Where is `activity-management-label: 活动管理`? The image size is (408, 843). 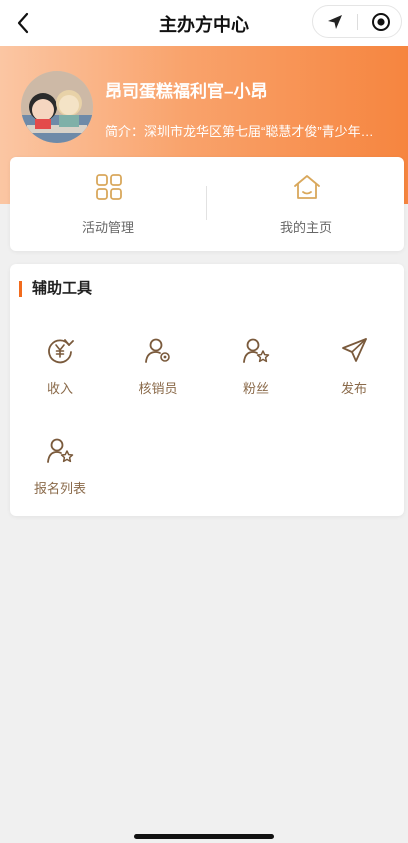 activity-management-label: 活动管理 is located at coordinates (107, 227).